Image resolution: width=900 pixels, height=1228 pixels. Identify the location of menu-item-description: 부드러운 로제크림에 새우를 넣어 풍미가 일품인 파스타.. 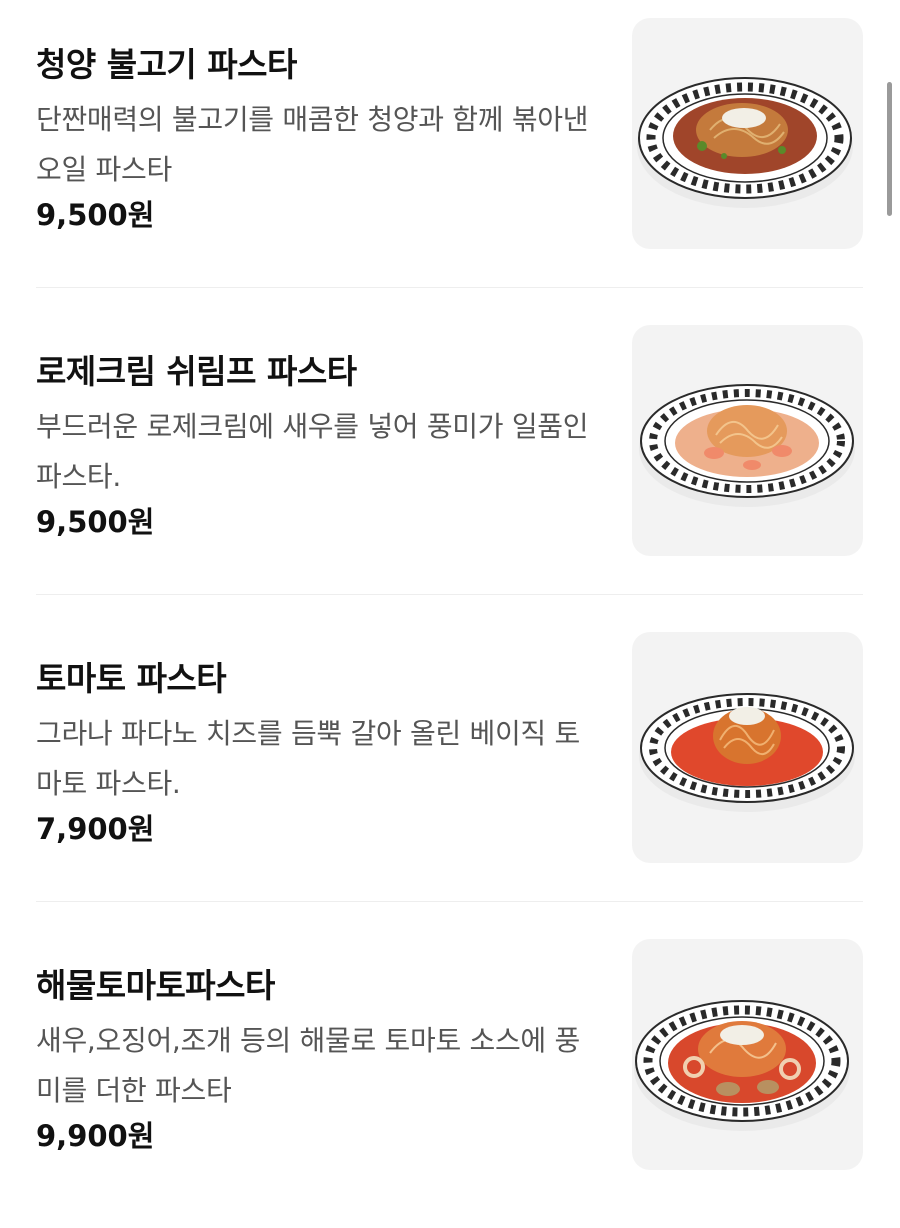
(312, 451).